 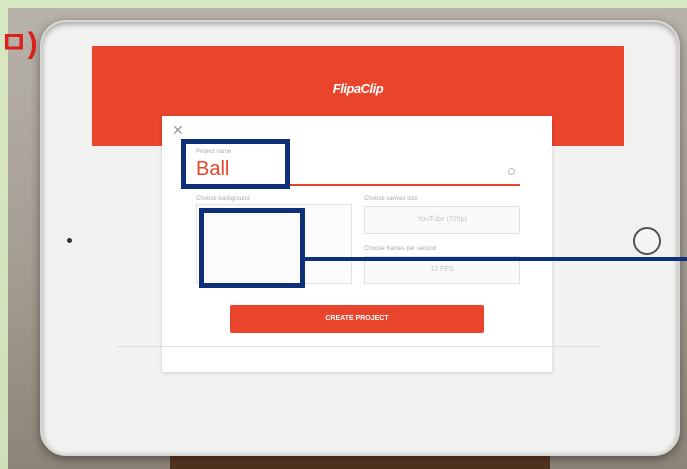 I want to click on choose-background-label: Choose background, so click(x=223, y=199).